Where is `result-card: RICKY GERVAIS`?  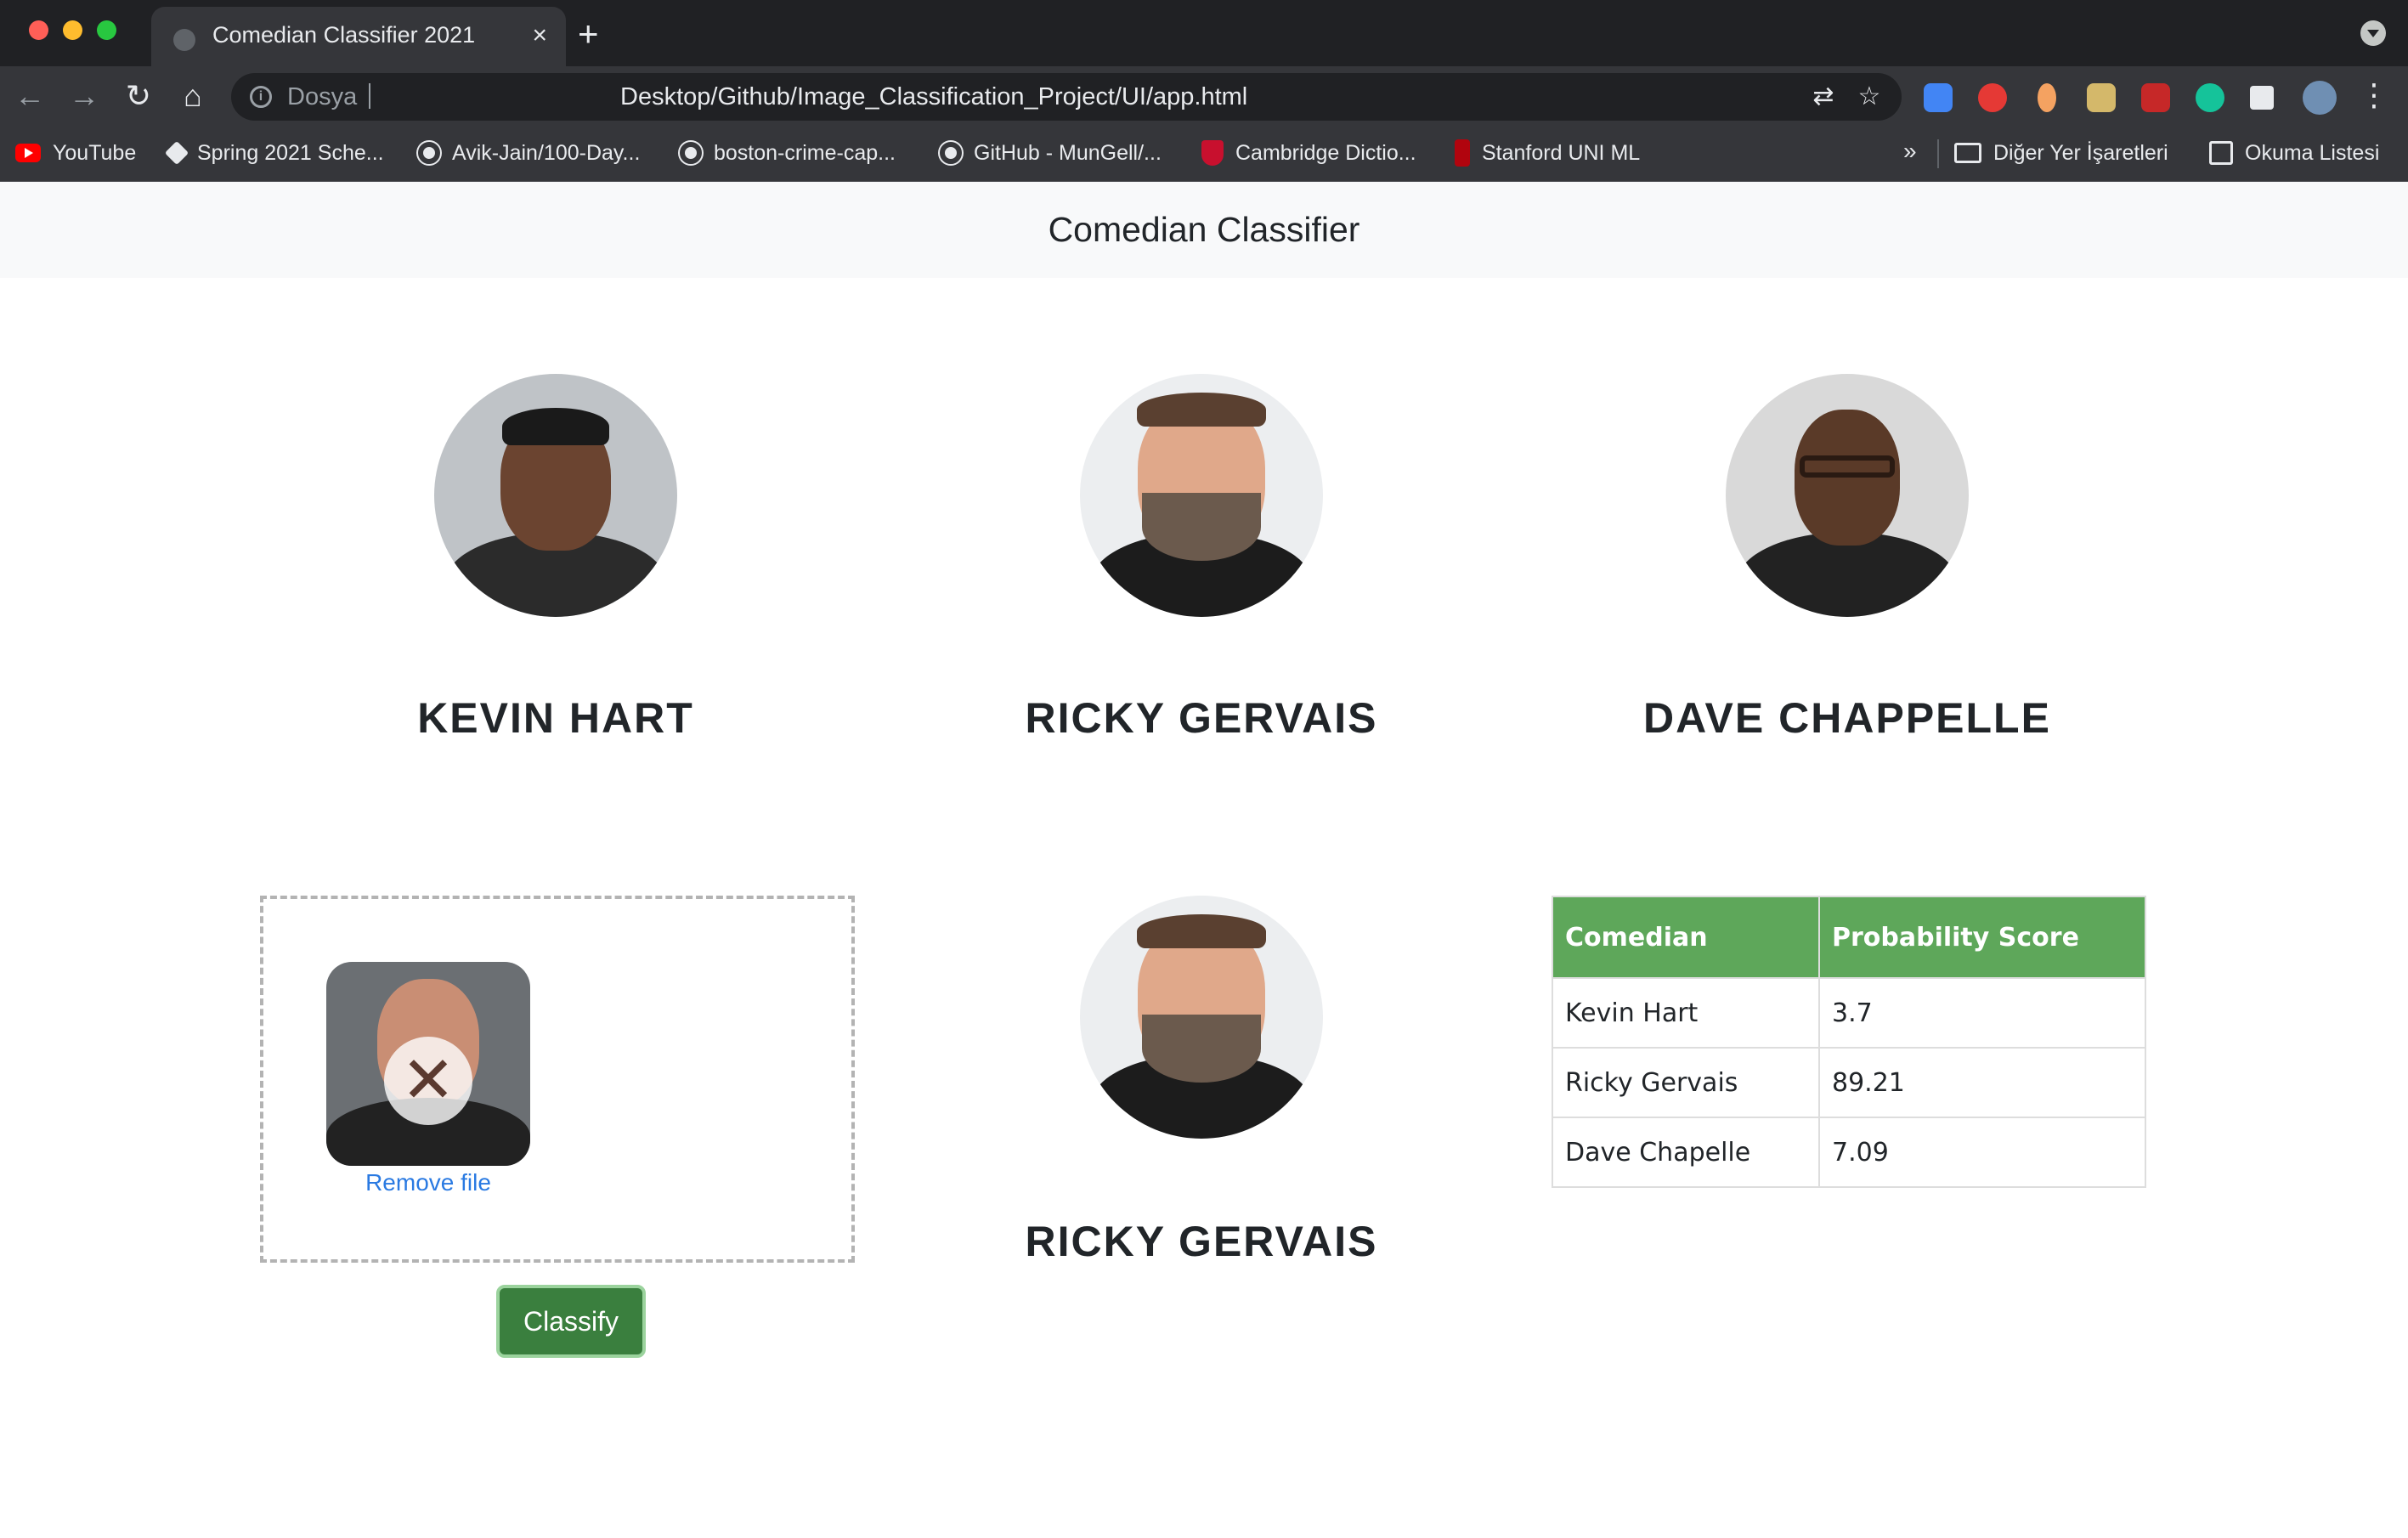 result-card: RICKY GERVAIS is located at coordinates (1201, 1081).